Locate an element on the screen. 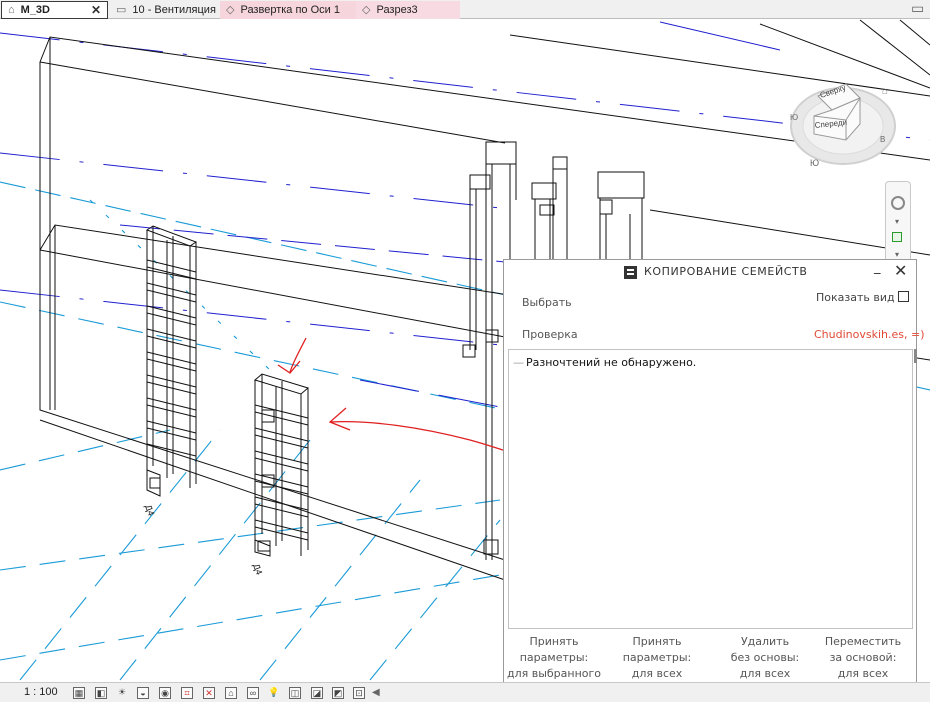 This screenshot has width=930, height=702. lock-view-icon: ⌂ is located at coordinates (231, 693).